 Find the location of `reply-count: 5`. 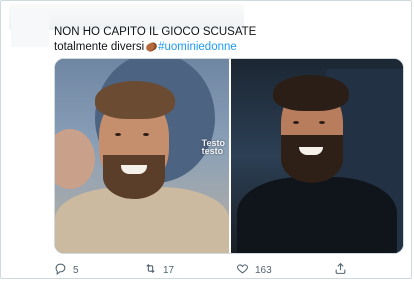

reply-count: 5 is located at coordinates (76, 270).